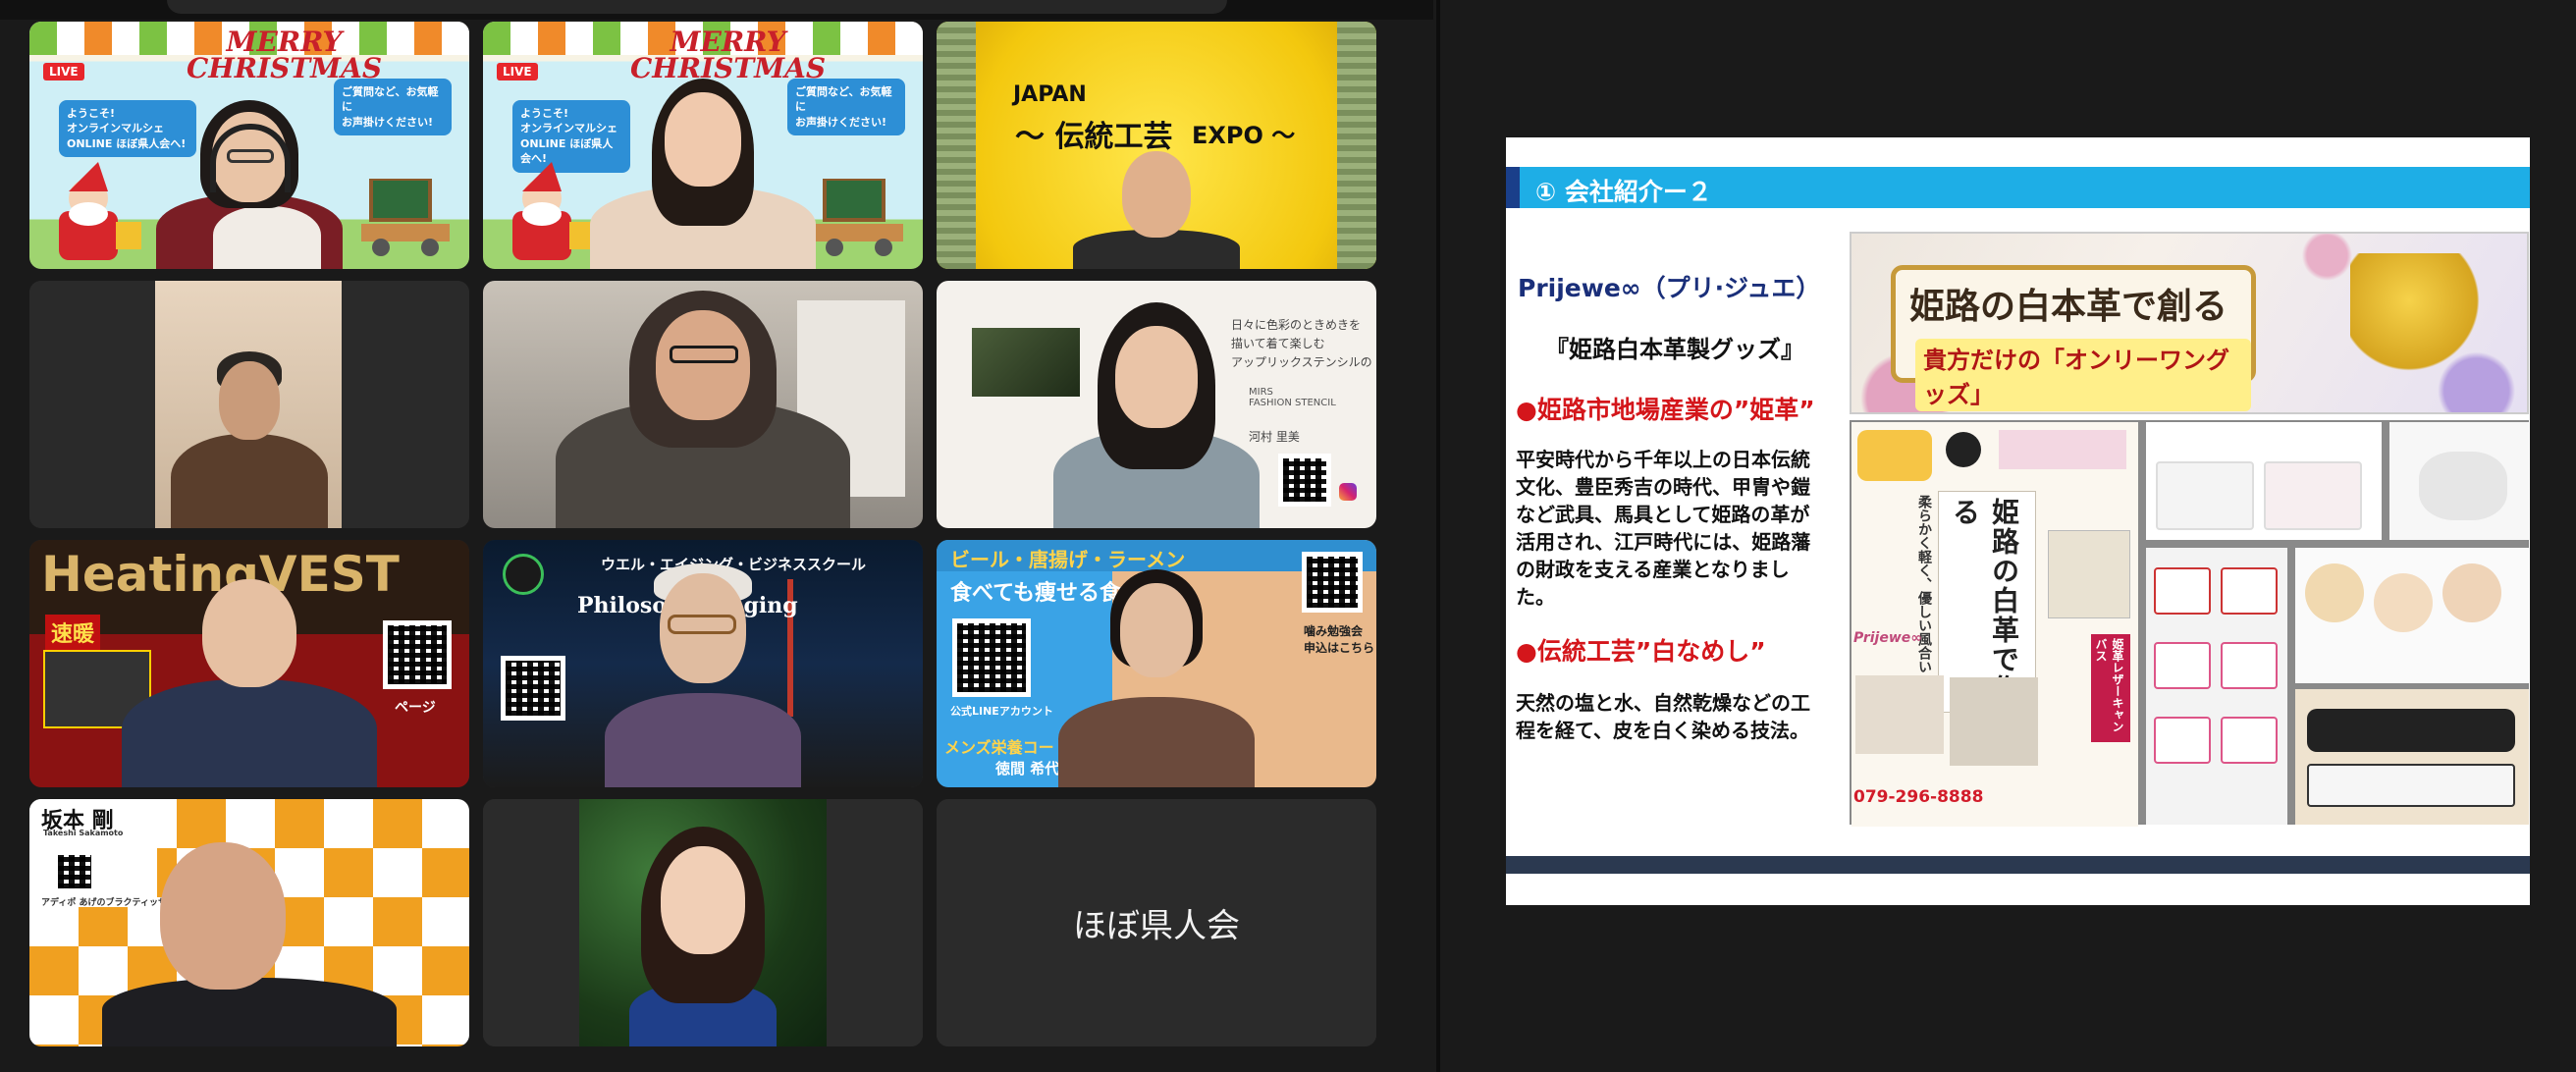 This screenshot has height=1072, width=2576. What do you see at coordinates (1068, 560) in the screenshot?
I see `promo-top-line: ビール・唐揚げ・ラーメン` at bounding box center [1068, 560].